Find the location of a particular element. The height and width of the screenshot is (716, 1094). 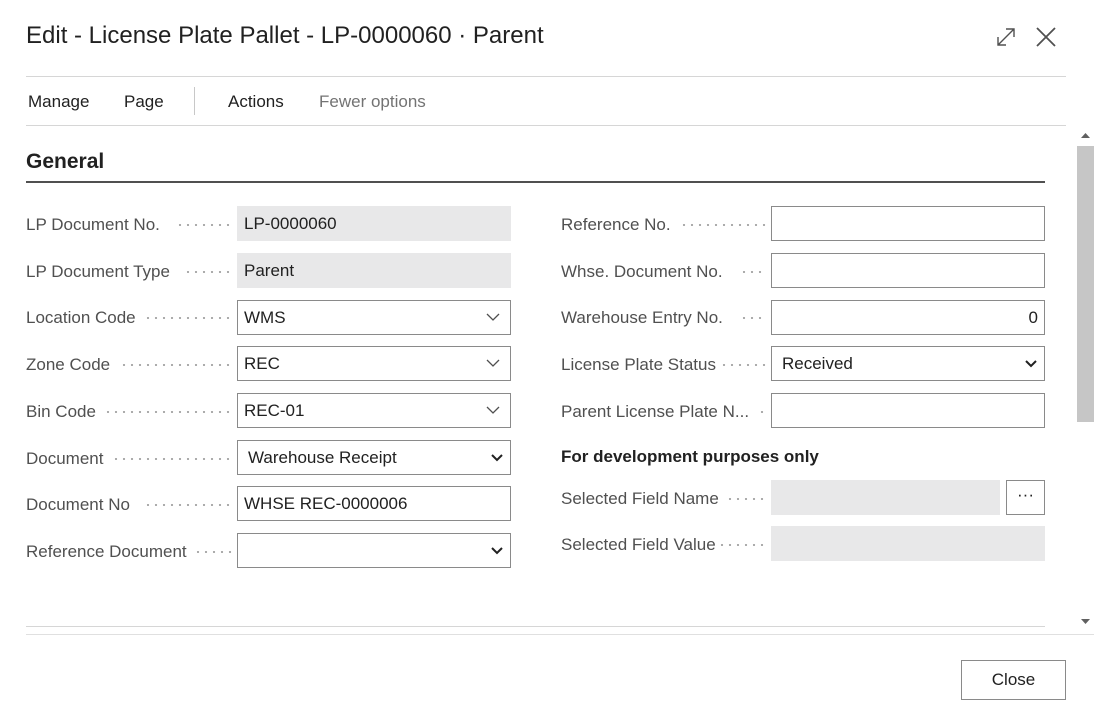

parent-license-plate-no-field is located at coordinates (908, 410).